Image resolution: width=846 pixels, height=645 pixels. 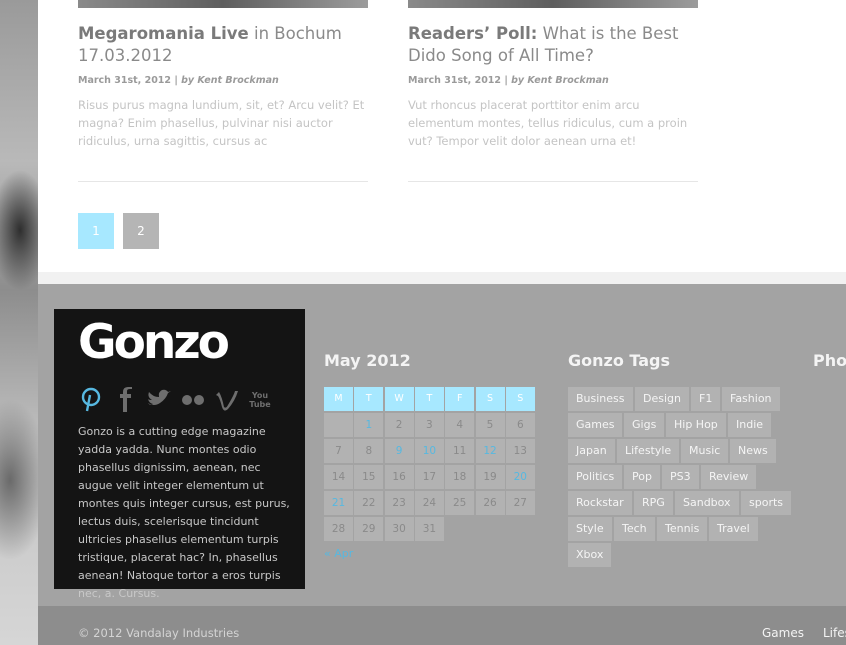 I want to click on vimeo-icon, so click(x=227, y=400).